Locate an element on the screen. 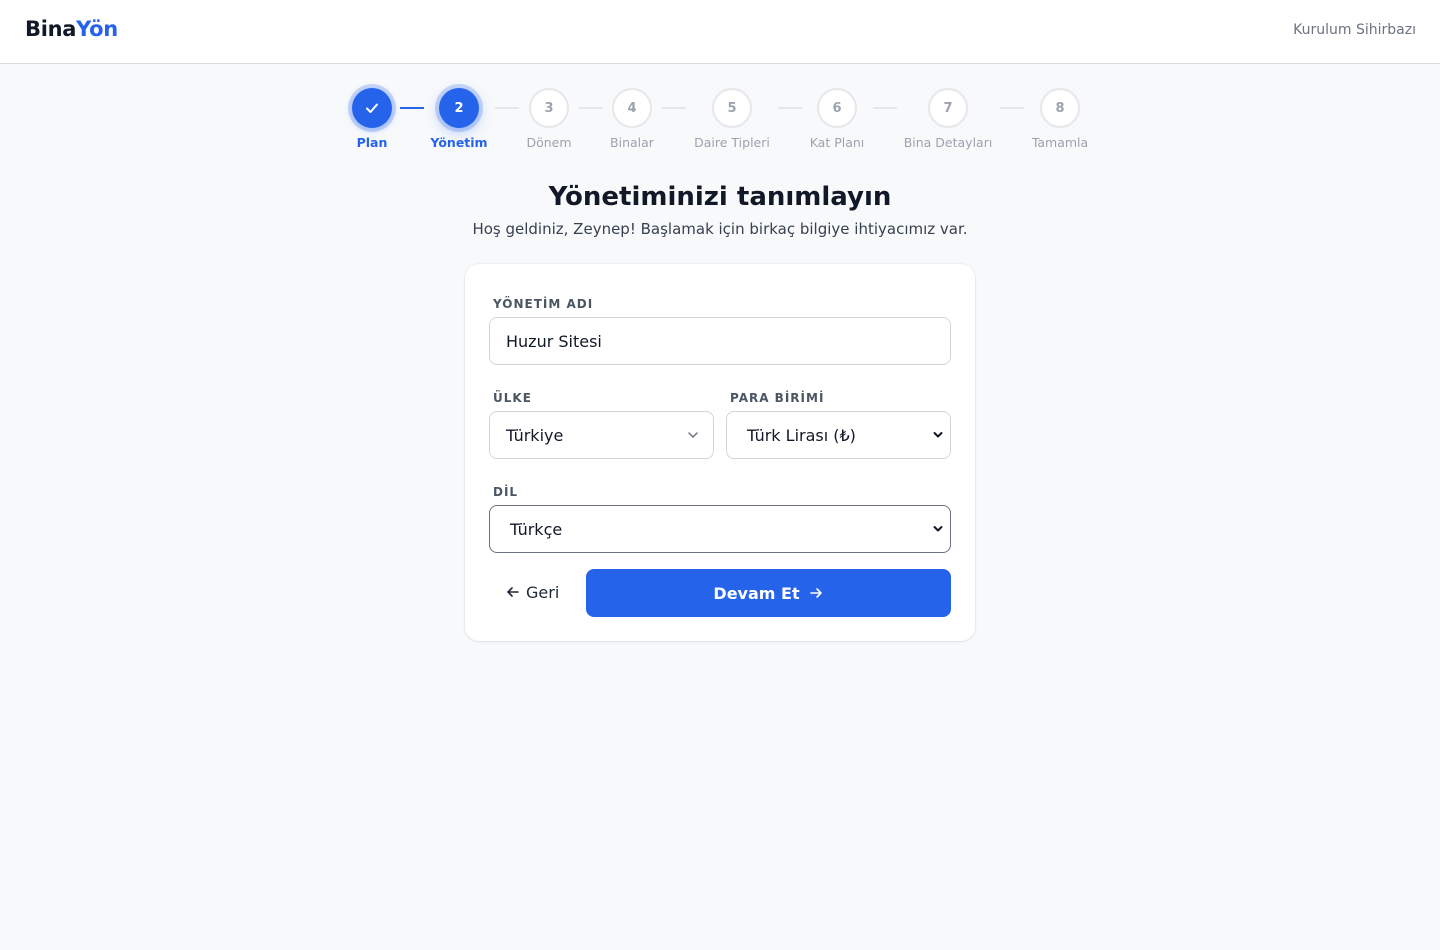 This screenshot has height=950, width=1440. logo-text-yon: Yön is located at coordinates (97, 29).